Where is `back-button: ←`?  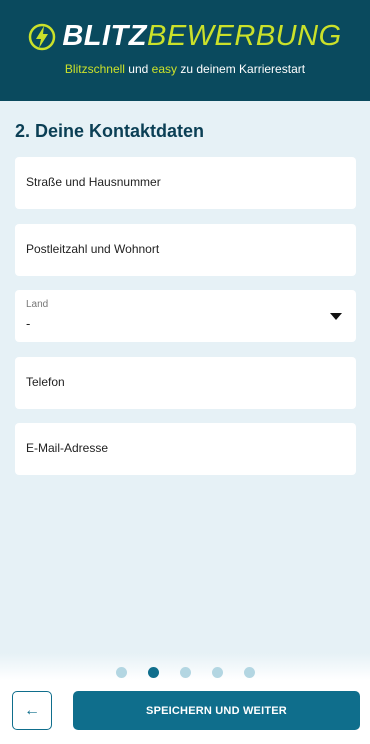
back-button: ← is located at coordinates (32, 710).